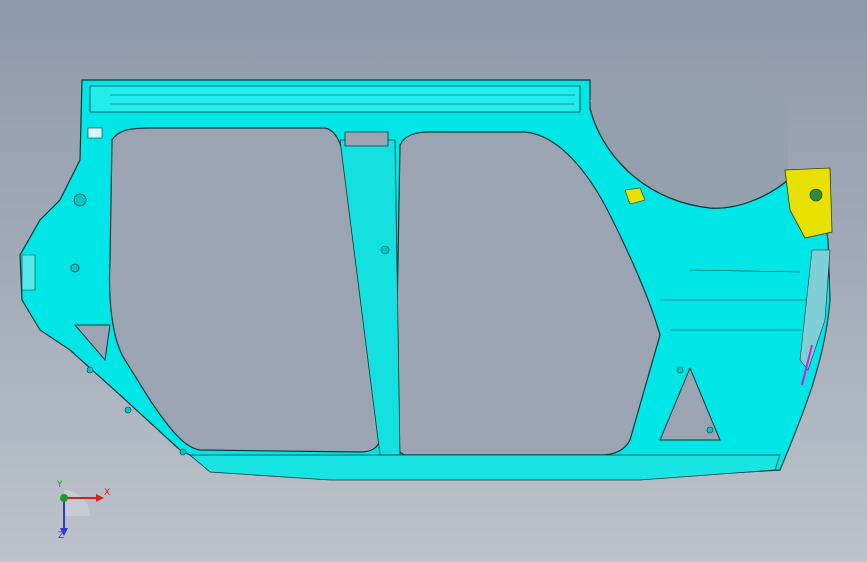 Image resolution: width=867 pixels, height=562 pixels. What do you see at coordinates (484, 467) in the screenshot?
I see `rocker-sill` at bounding box center [484, 467].